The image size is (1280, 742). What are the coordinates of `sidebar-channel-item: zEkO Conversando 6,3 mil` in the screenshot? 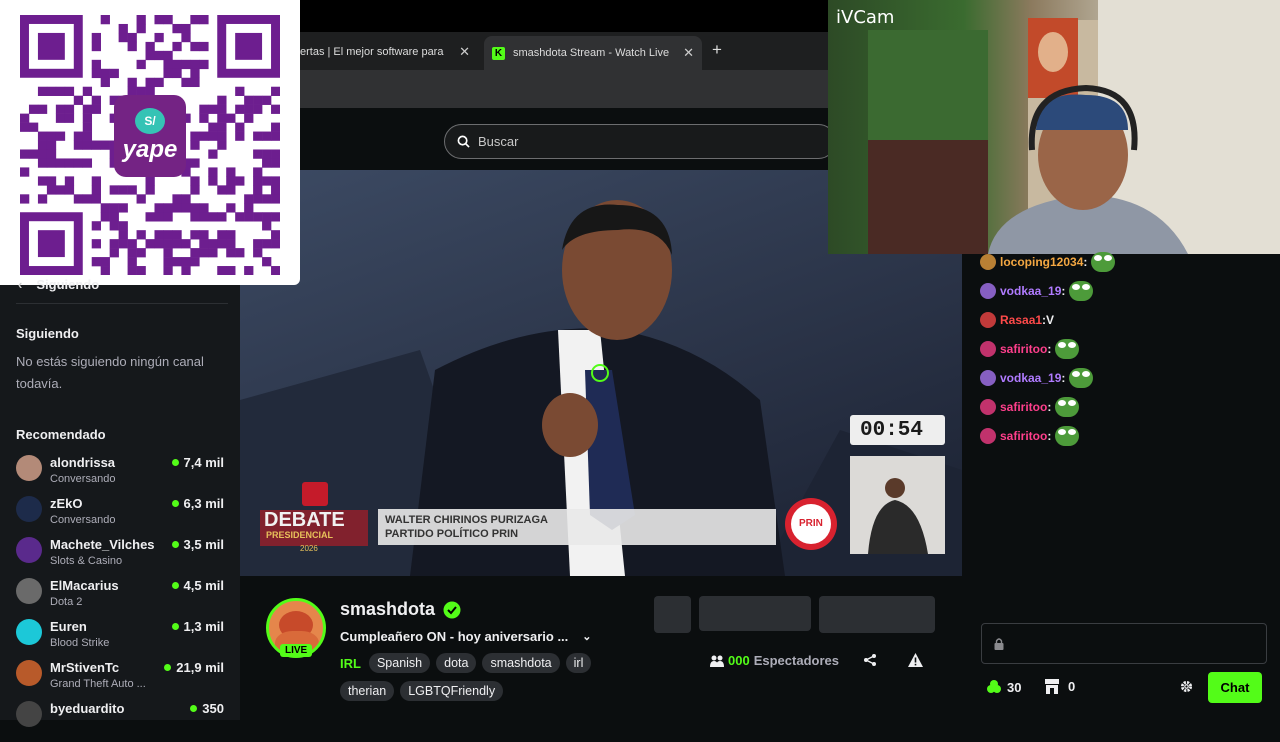 It's located at (120, 516).